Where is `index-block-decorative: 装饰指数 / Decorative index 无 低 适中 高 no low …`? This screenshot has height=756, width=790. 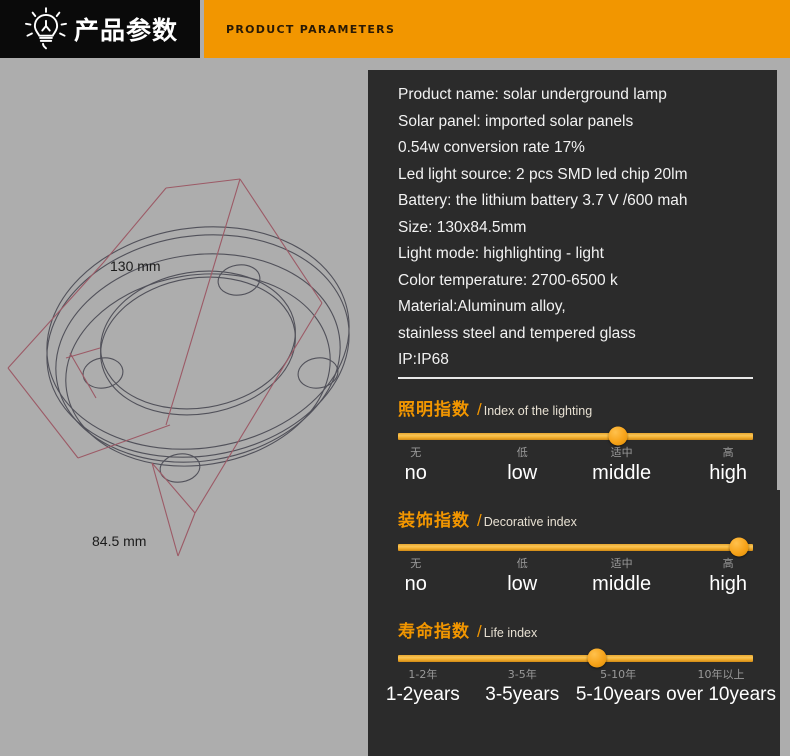 index-block-decorative: 装饰指数 / Decorative index 无 低 适中 高 no low … is located at coordinates (575, 553).